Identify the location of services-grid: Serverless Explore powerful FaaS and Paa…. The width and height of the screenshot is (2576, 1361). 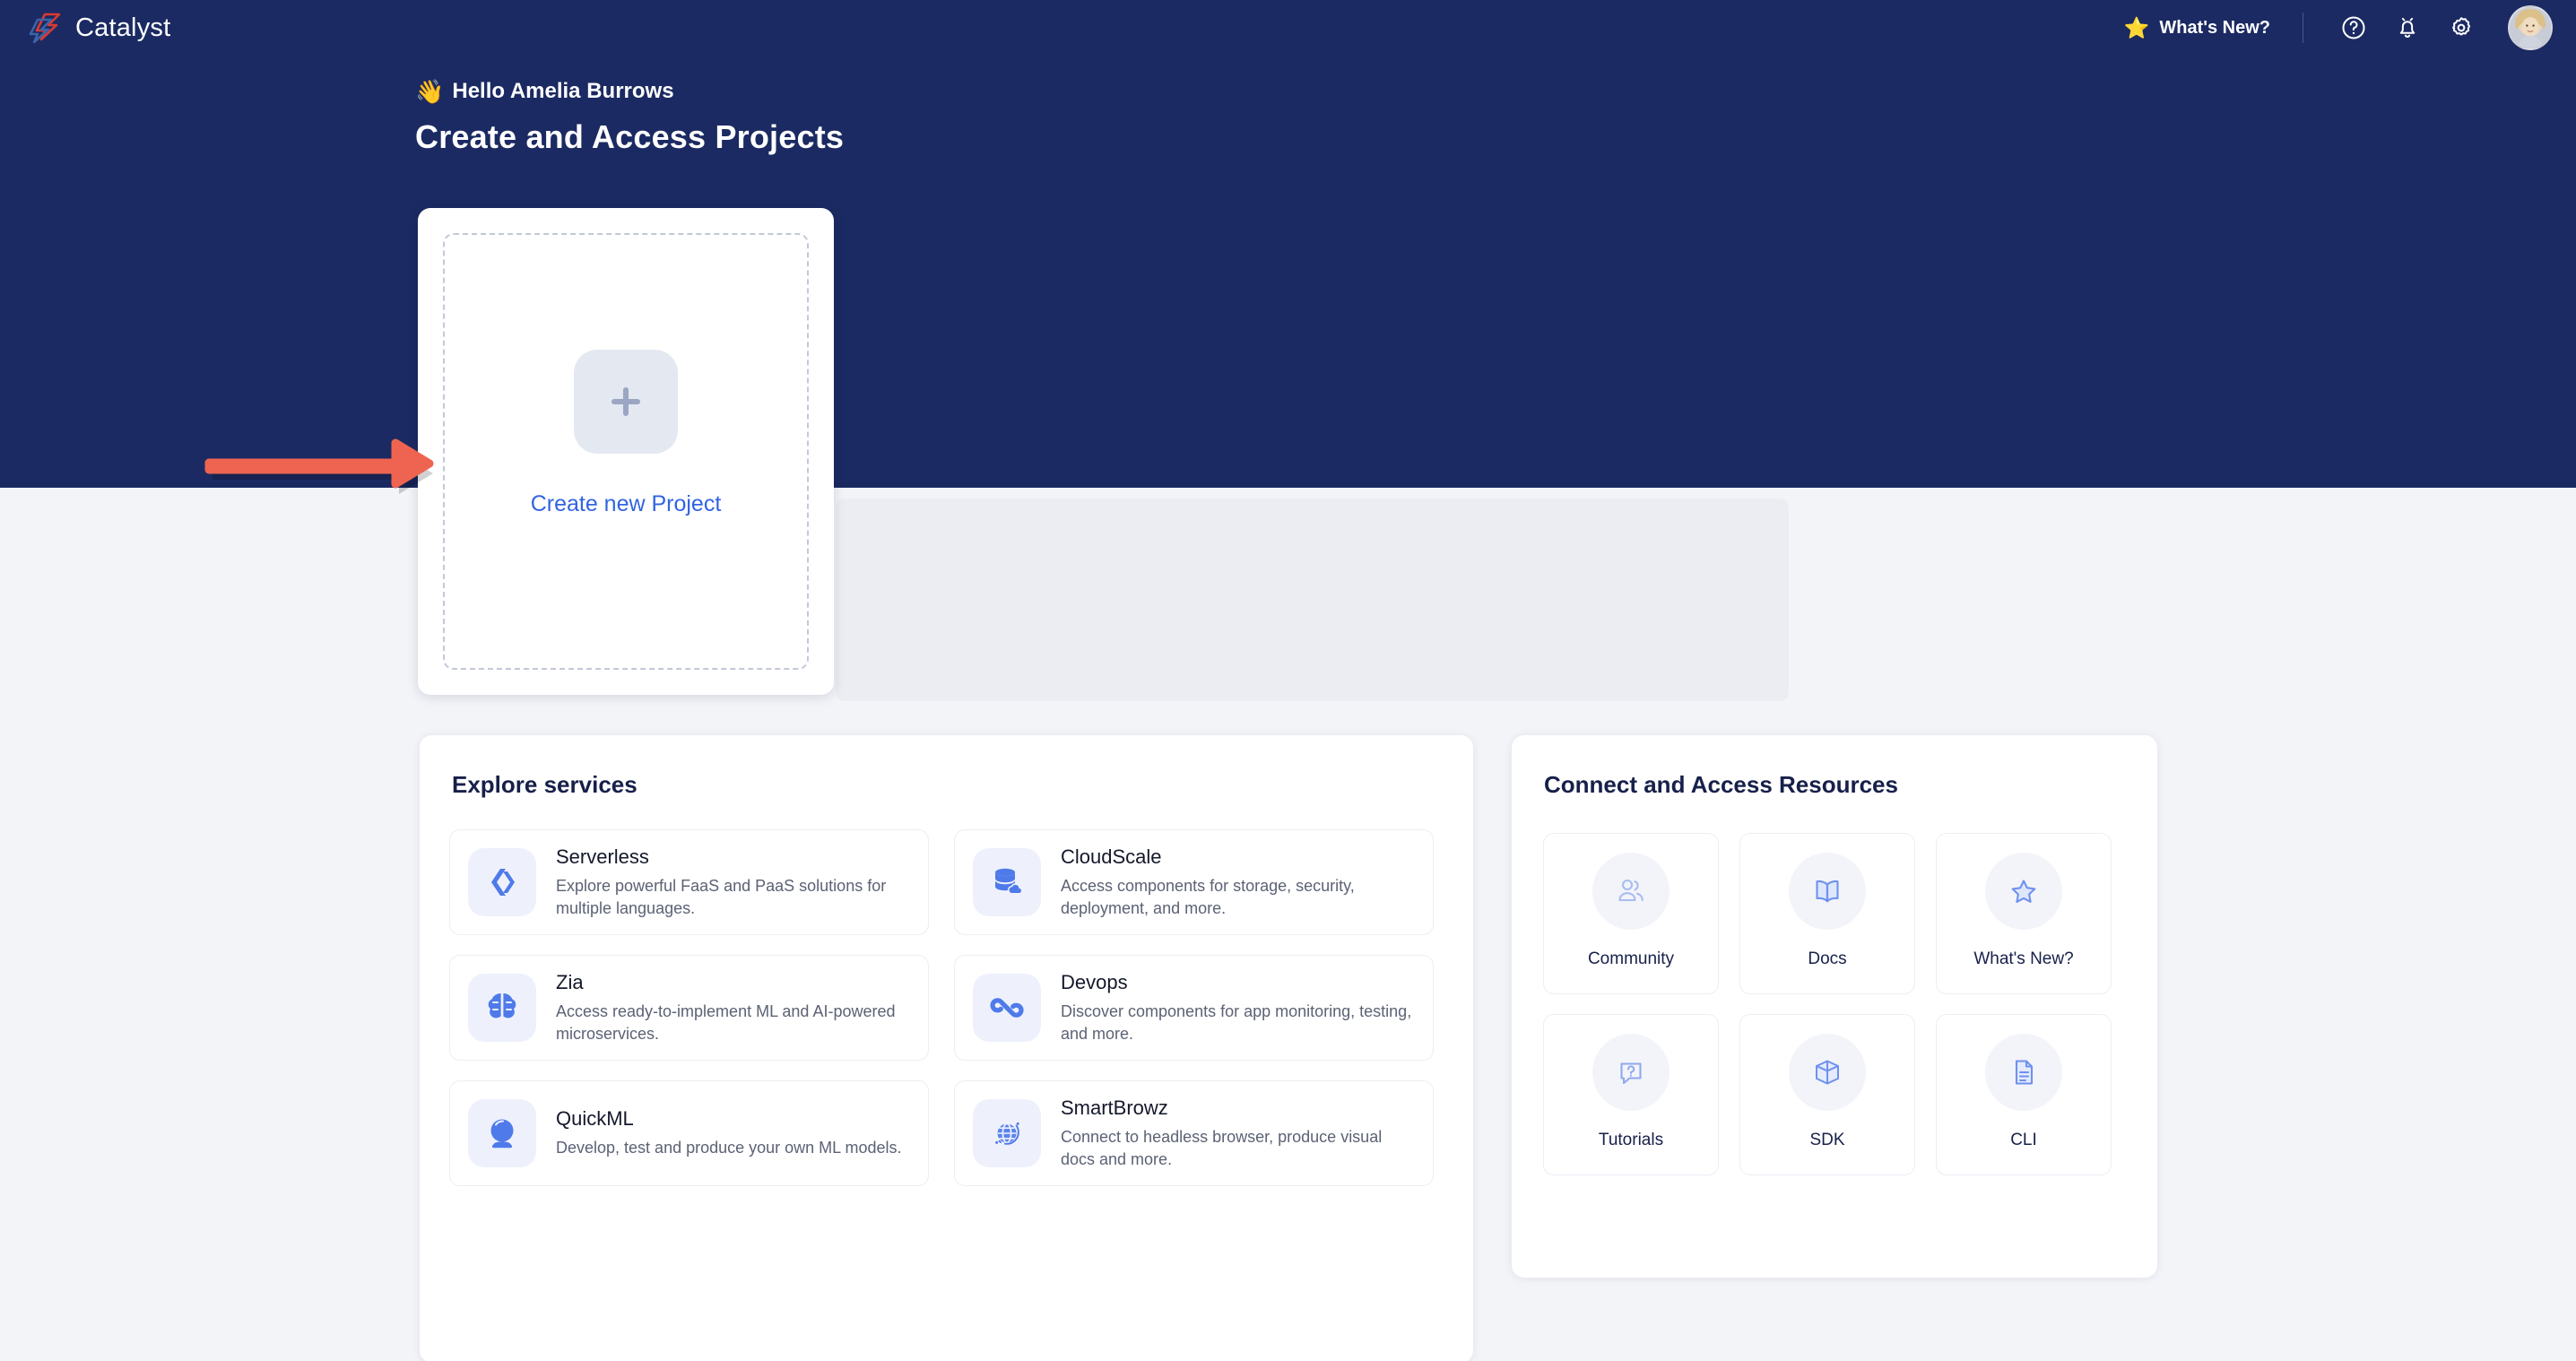
(961, 1017).